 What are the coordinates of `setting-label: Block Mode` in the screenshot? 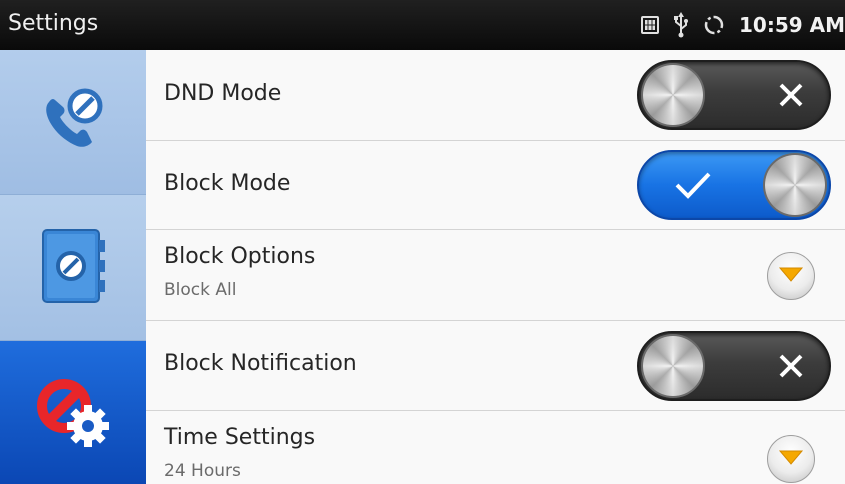 It's located at (227, 183).